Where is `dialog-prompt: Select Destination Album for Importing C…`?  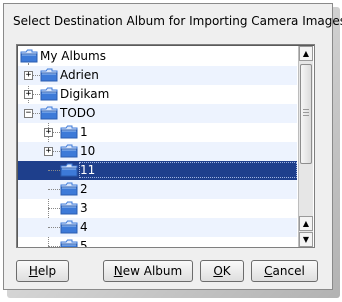
dialog-prompt: Select Destination Album for Importing C… is located at coordinates (177, 21).